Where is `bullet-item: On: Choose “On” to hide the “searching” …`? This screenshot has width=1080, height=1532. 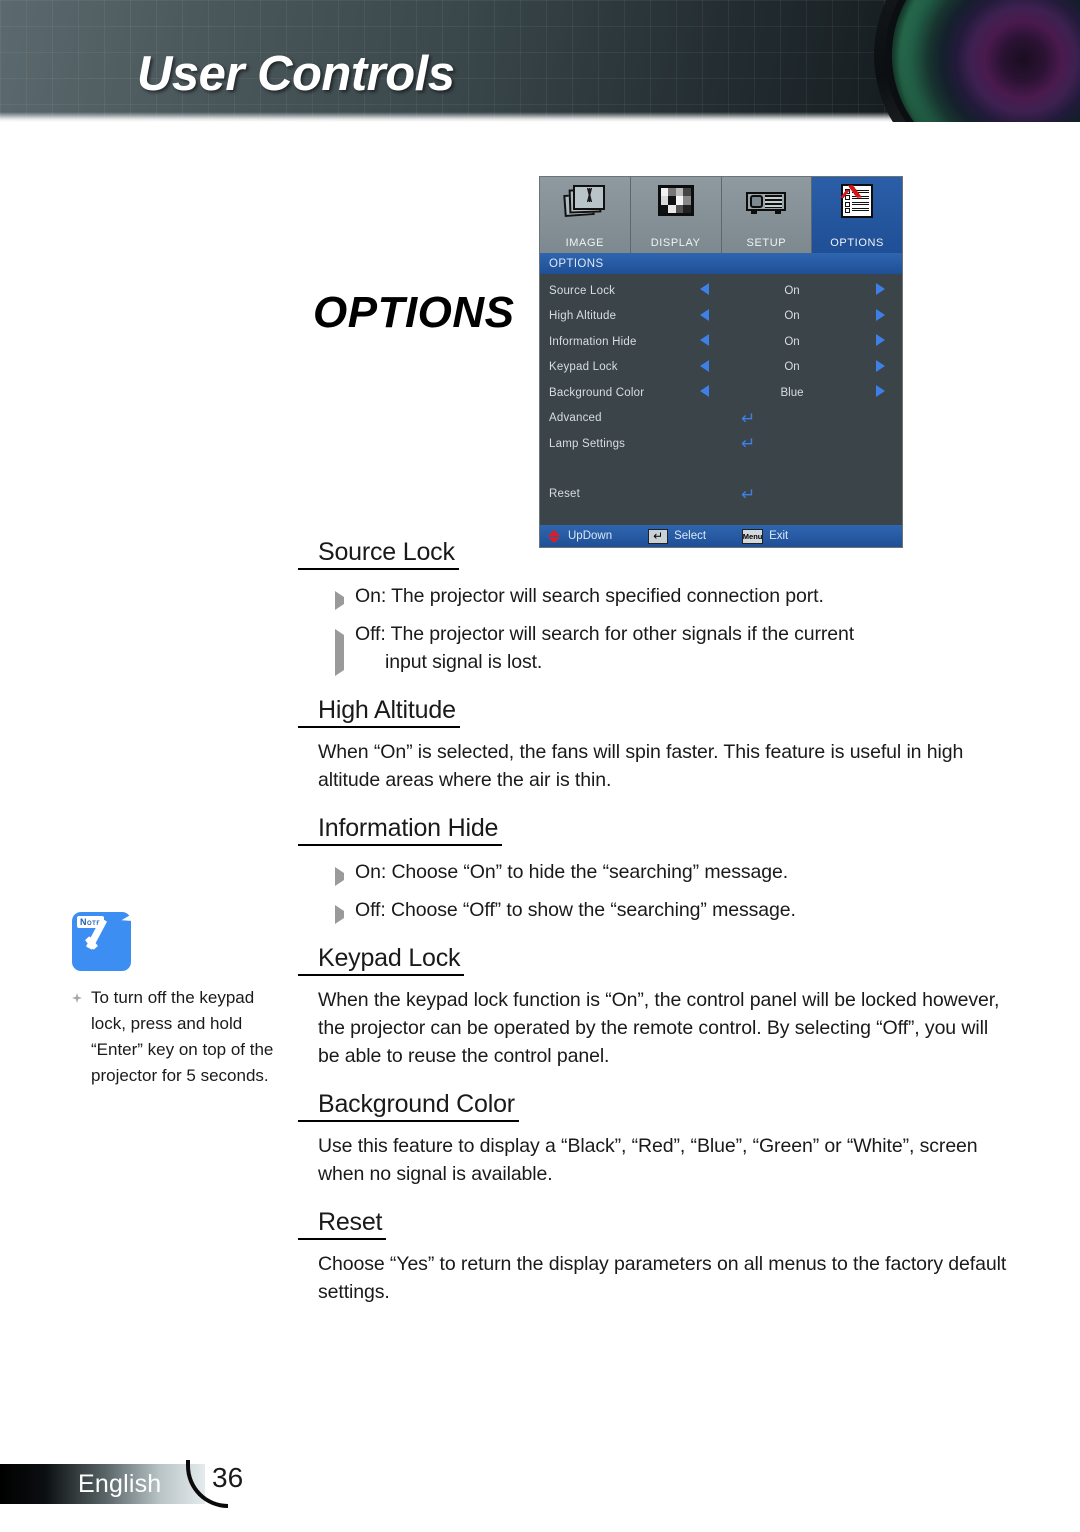
bullet-item: On: Choose “On” to hide the “searching” … is located at coordinates (663, 872).